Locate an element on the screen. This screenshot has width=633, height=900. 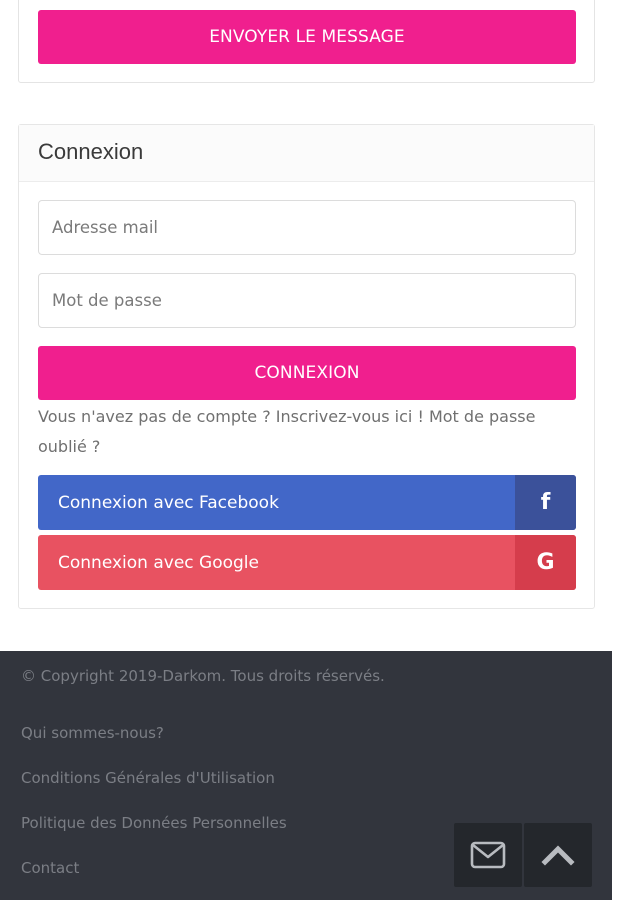
login-card-header: Connexion is located at coordinates (306, 153).